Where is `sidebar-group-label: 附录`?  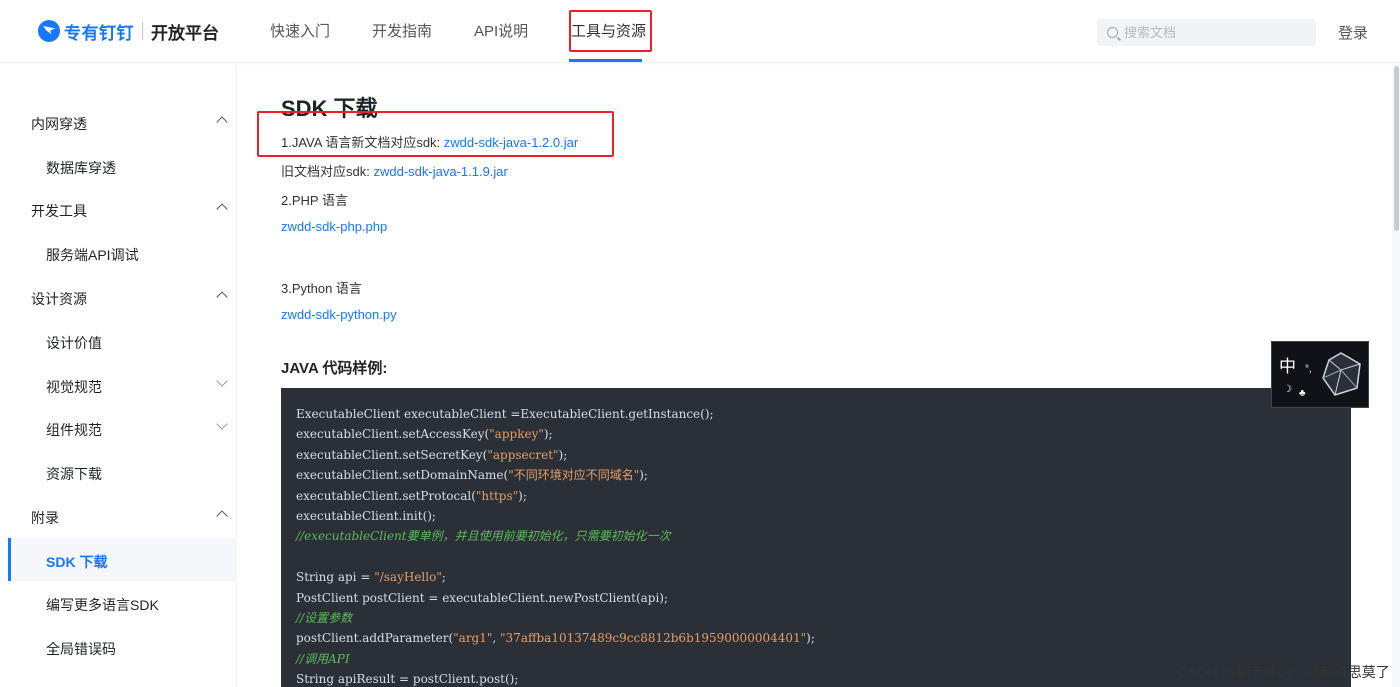
sidebar-group-label: 附录 is located at coordinates (45, 518).